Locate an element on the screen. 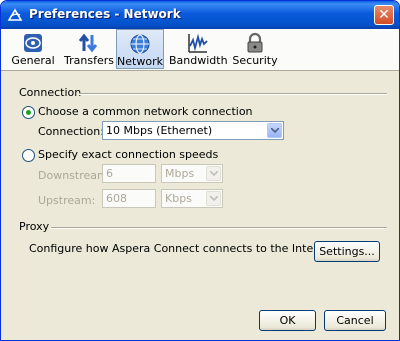 This screenshot has width=400, height=341. upstream-label: Upstream: is located at coordinates (67, 200).